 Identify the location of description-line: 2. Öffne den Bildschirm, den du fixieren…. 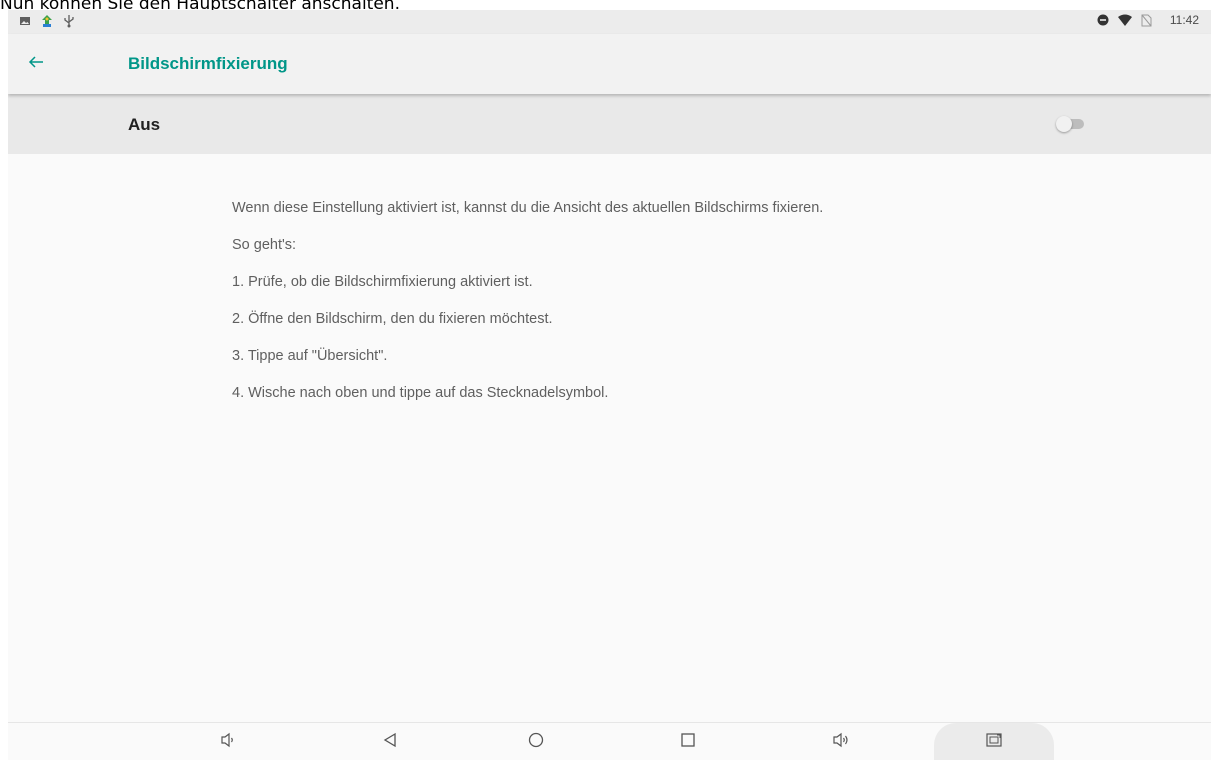
(392, 319).